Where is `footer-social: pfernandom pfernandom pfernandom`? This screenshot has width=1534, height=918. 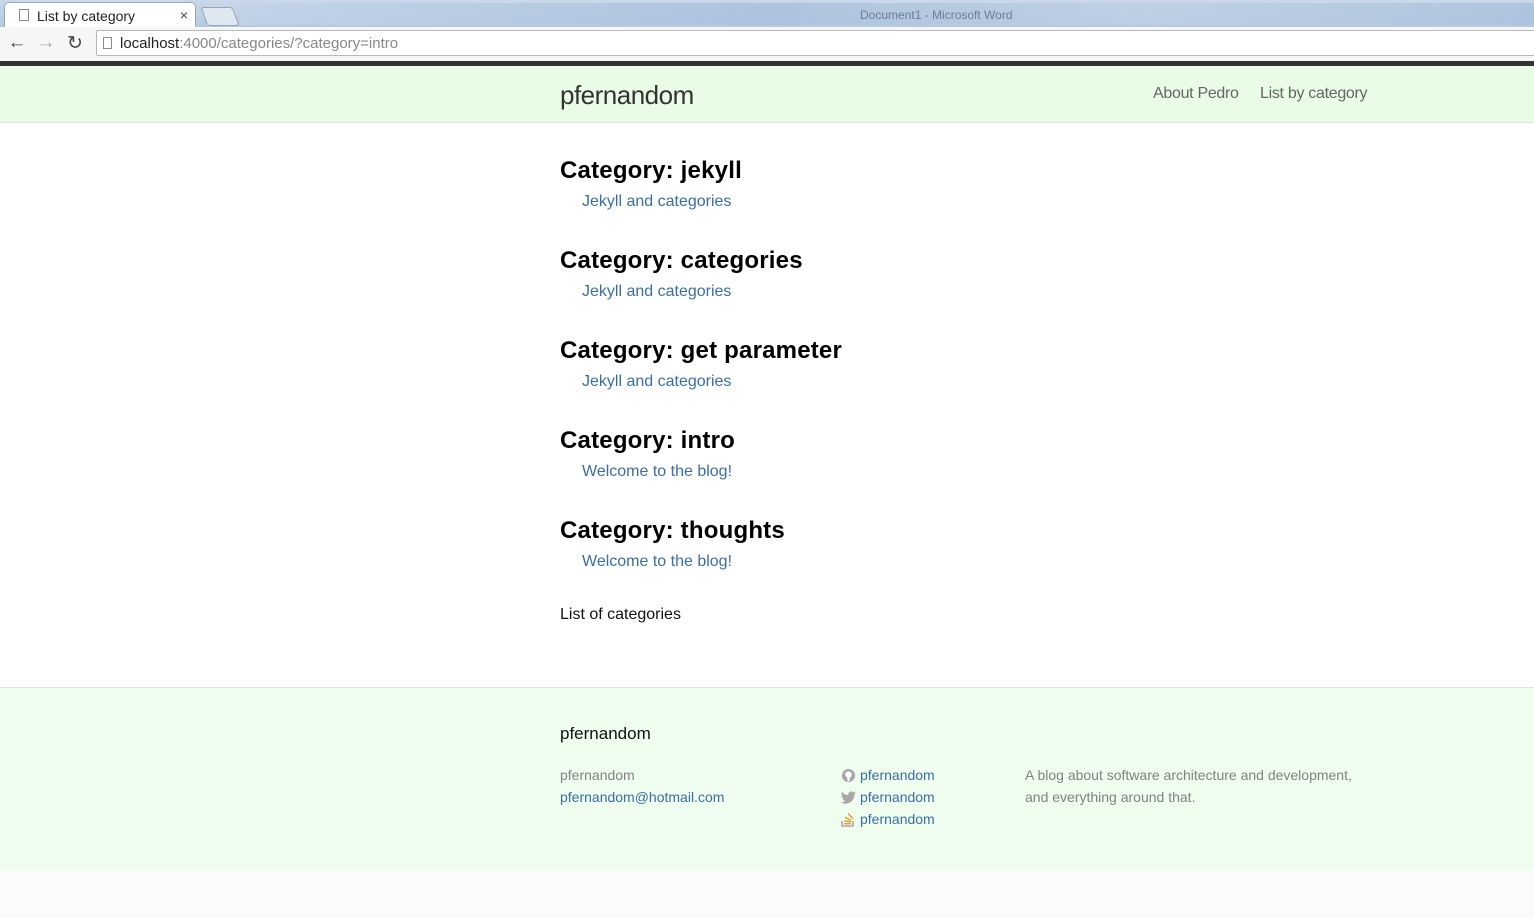 footer-social: pfernandom pfernandom pfernandom is located at coordinates (887, 797).